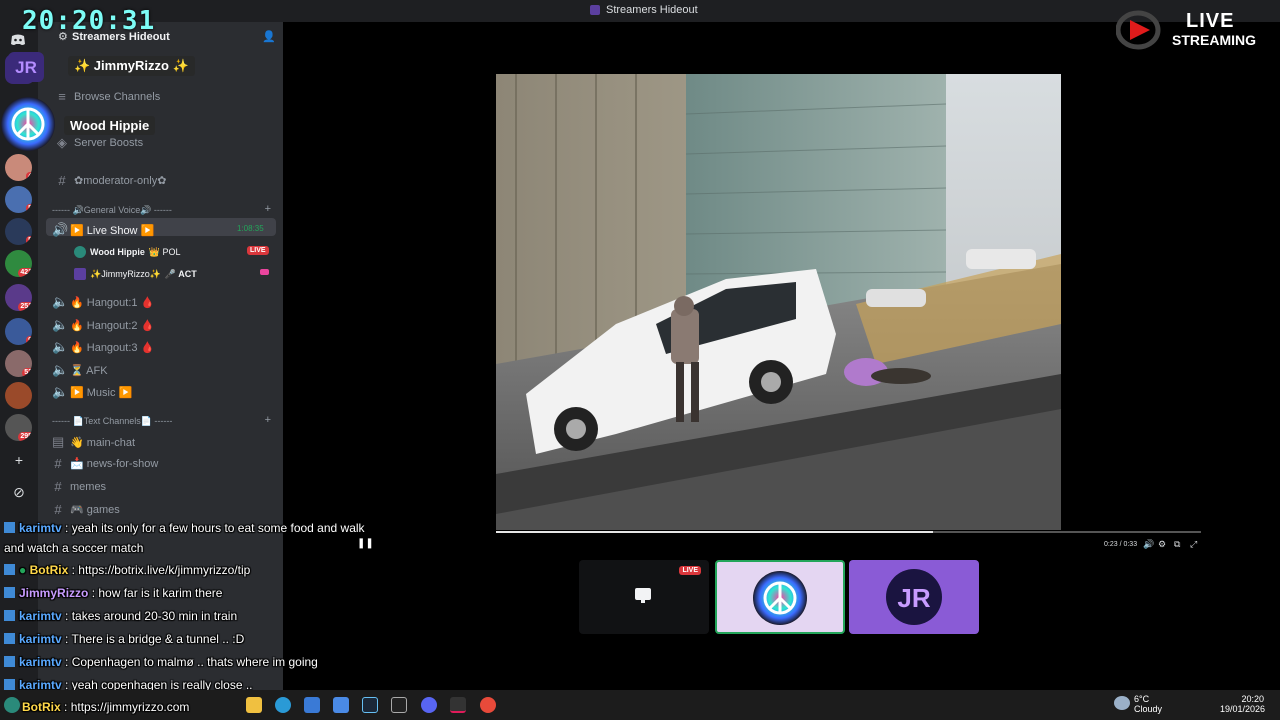  I want to click on voice-channel-hangout-1: 🔈 🔥 Hangout:1 🩸, so click(103, 302).